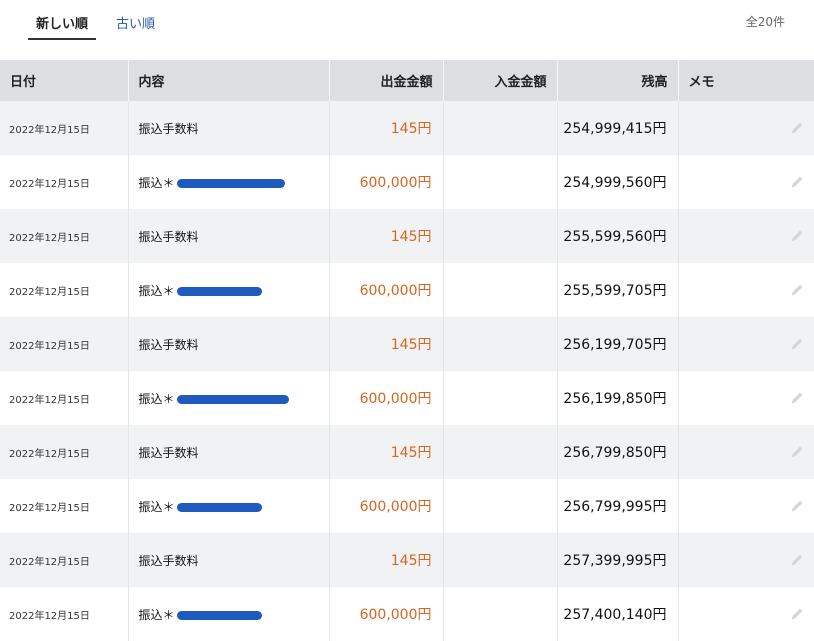  Describe the element at coordinates (229, 80) in the screenshot. I see `header-description: 内容` at that location.